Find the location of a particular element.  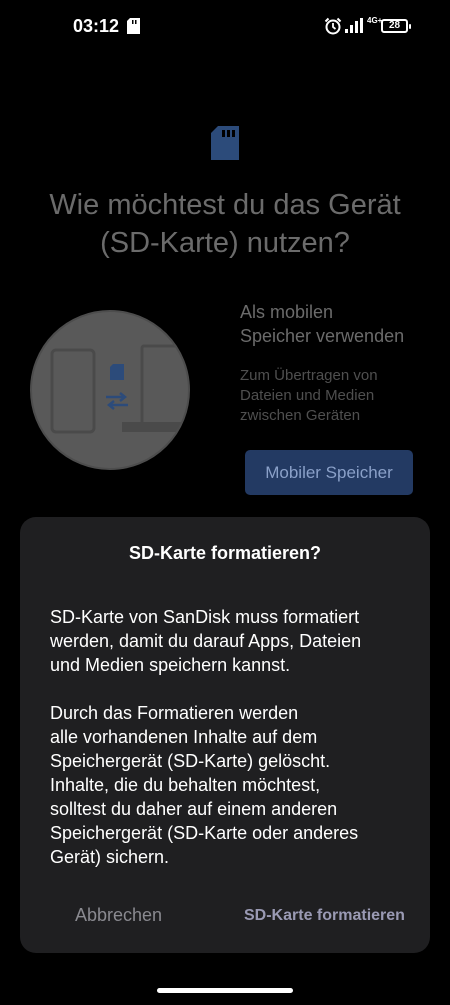

format-button: SD-Karte formatieren is located at coordinates (324, 916).